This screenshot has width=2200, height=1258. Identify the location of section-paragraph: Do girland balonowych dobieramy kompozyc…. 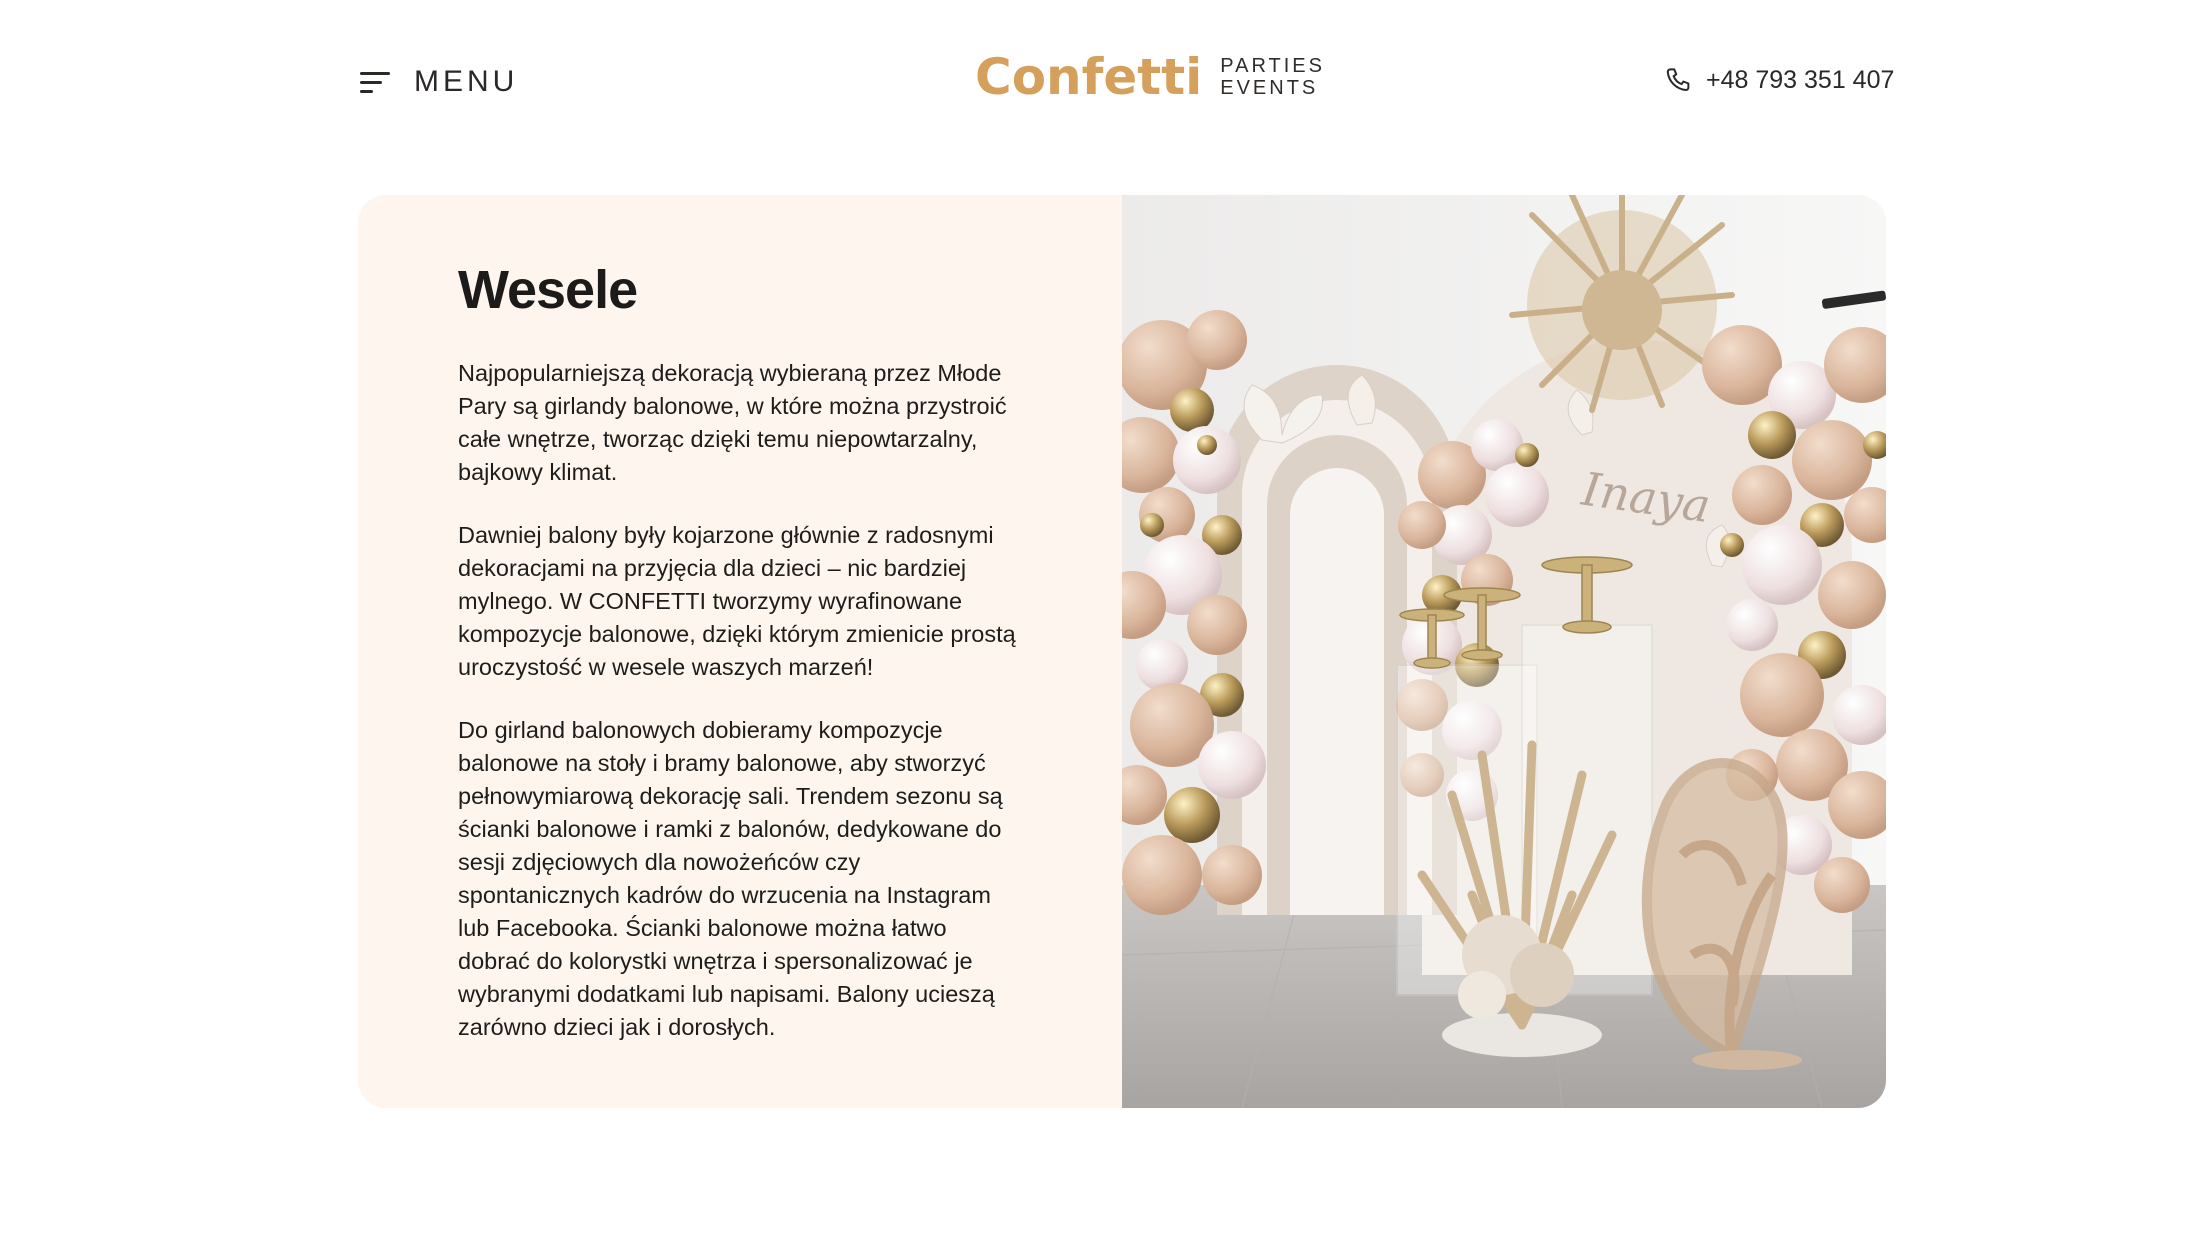
(730, 878).